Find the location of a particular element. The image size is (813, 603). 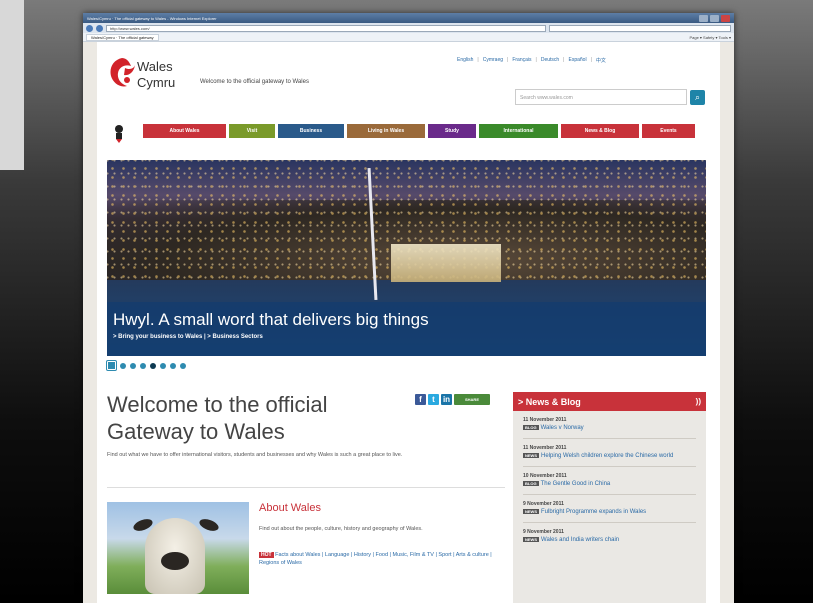

twitter-icon: t is located at coordinates (433, 399).